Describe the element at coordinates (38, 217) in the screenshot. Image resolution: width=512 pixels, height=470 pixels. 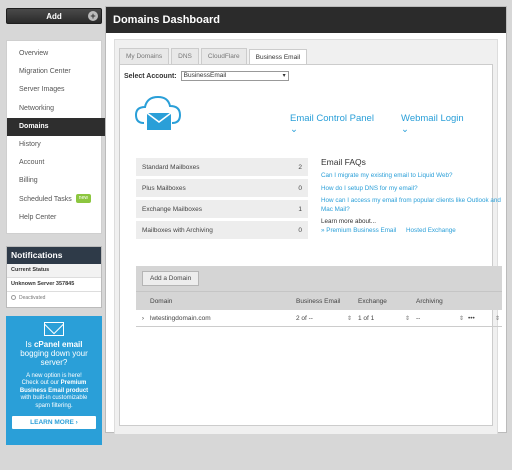
I see `sidebar-item-label: Help Center` at that location.